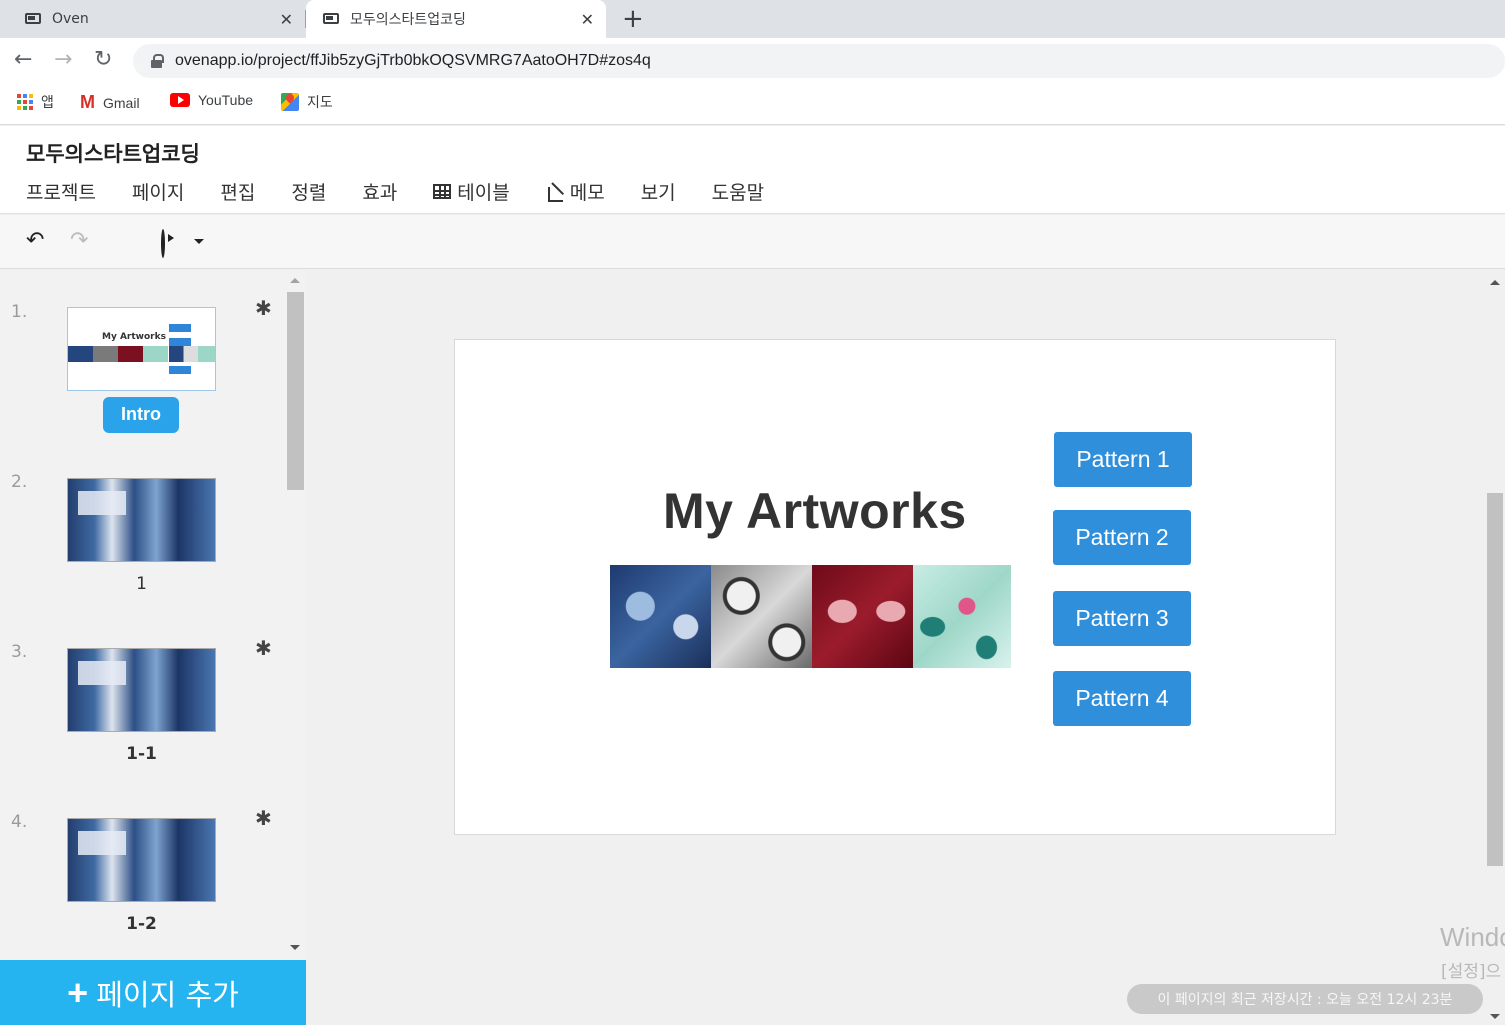 The image size is (1505, 1025). What do you see at coordinates (1471, 972) in the screenshot?
I see `windows-activation-watermark-subtext: [설정]으` at bounding box center [1471, 972].